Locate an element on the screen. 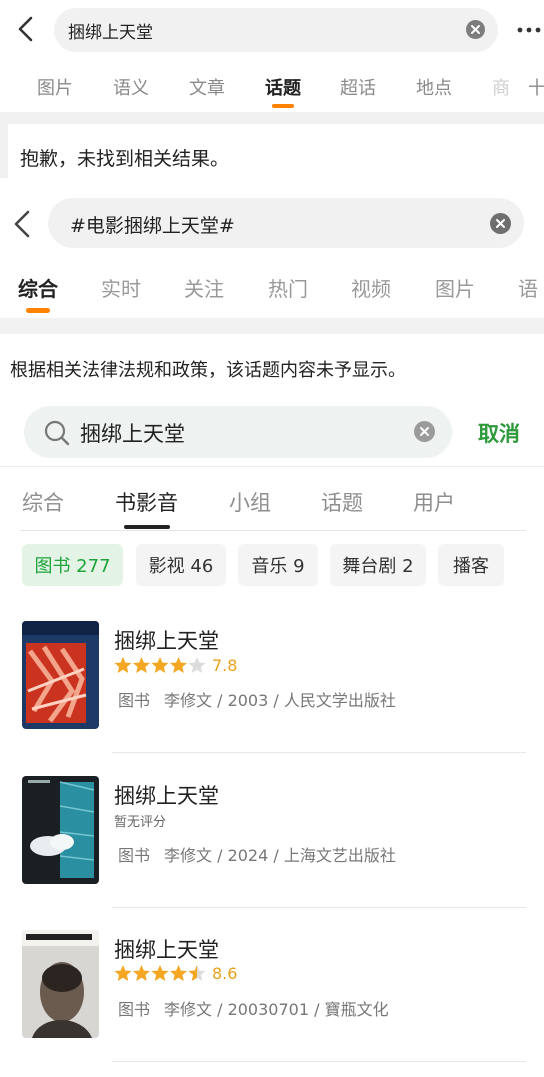 Image resolution: width=544 pixels, height=1077 pixels. book-info: 李修文 / 20030701 / 寶瓶文化 is located at coordinates (276, 1009).